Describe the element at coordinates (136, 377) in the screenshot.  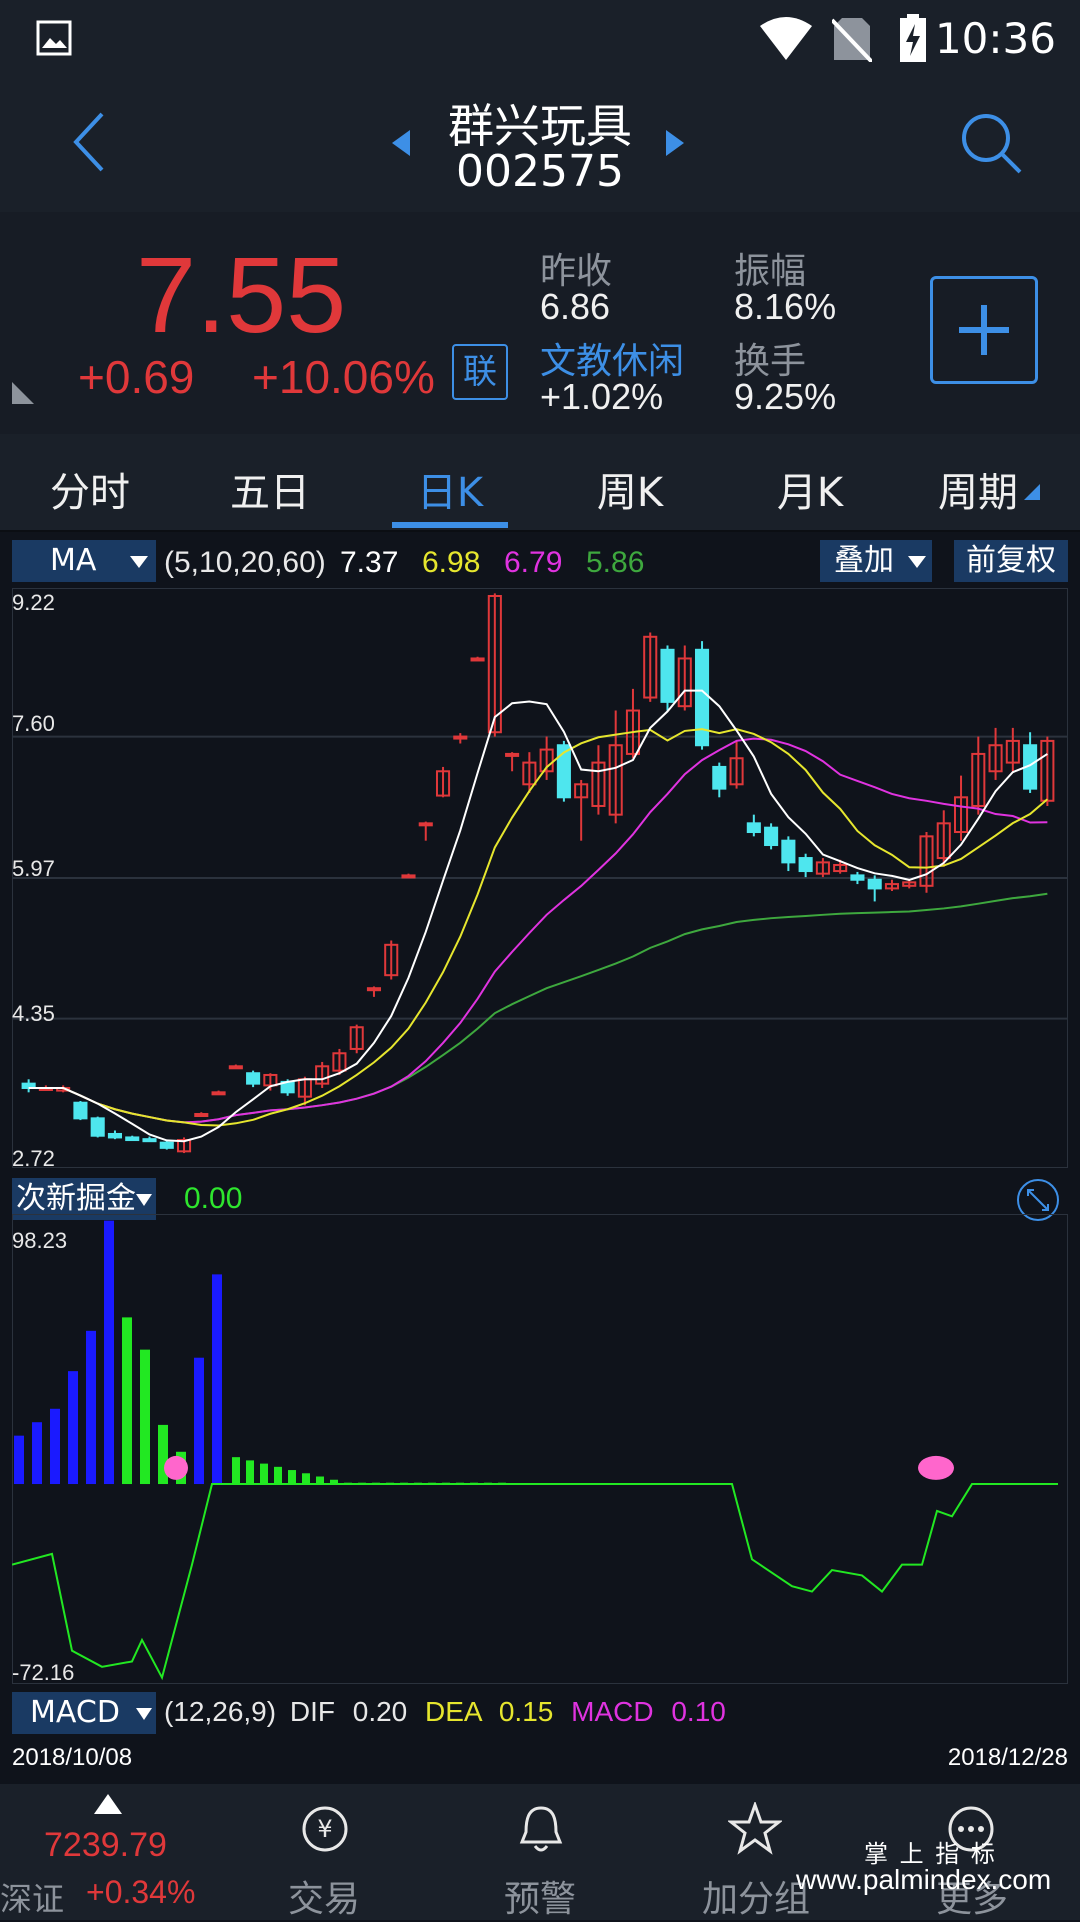
I see `price-change: +0.69` at that location.